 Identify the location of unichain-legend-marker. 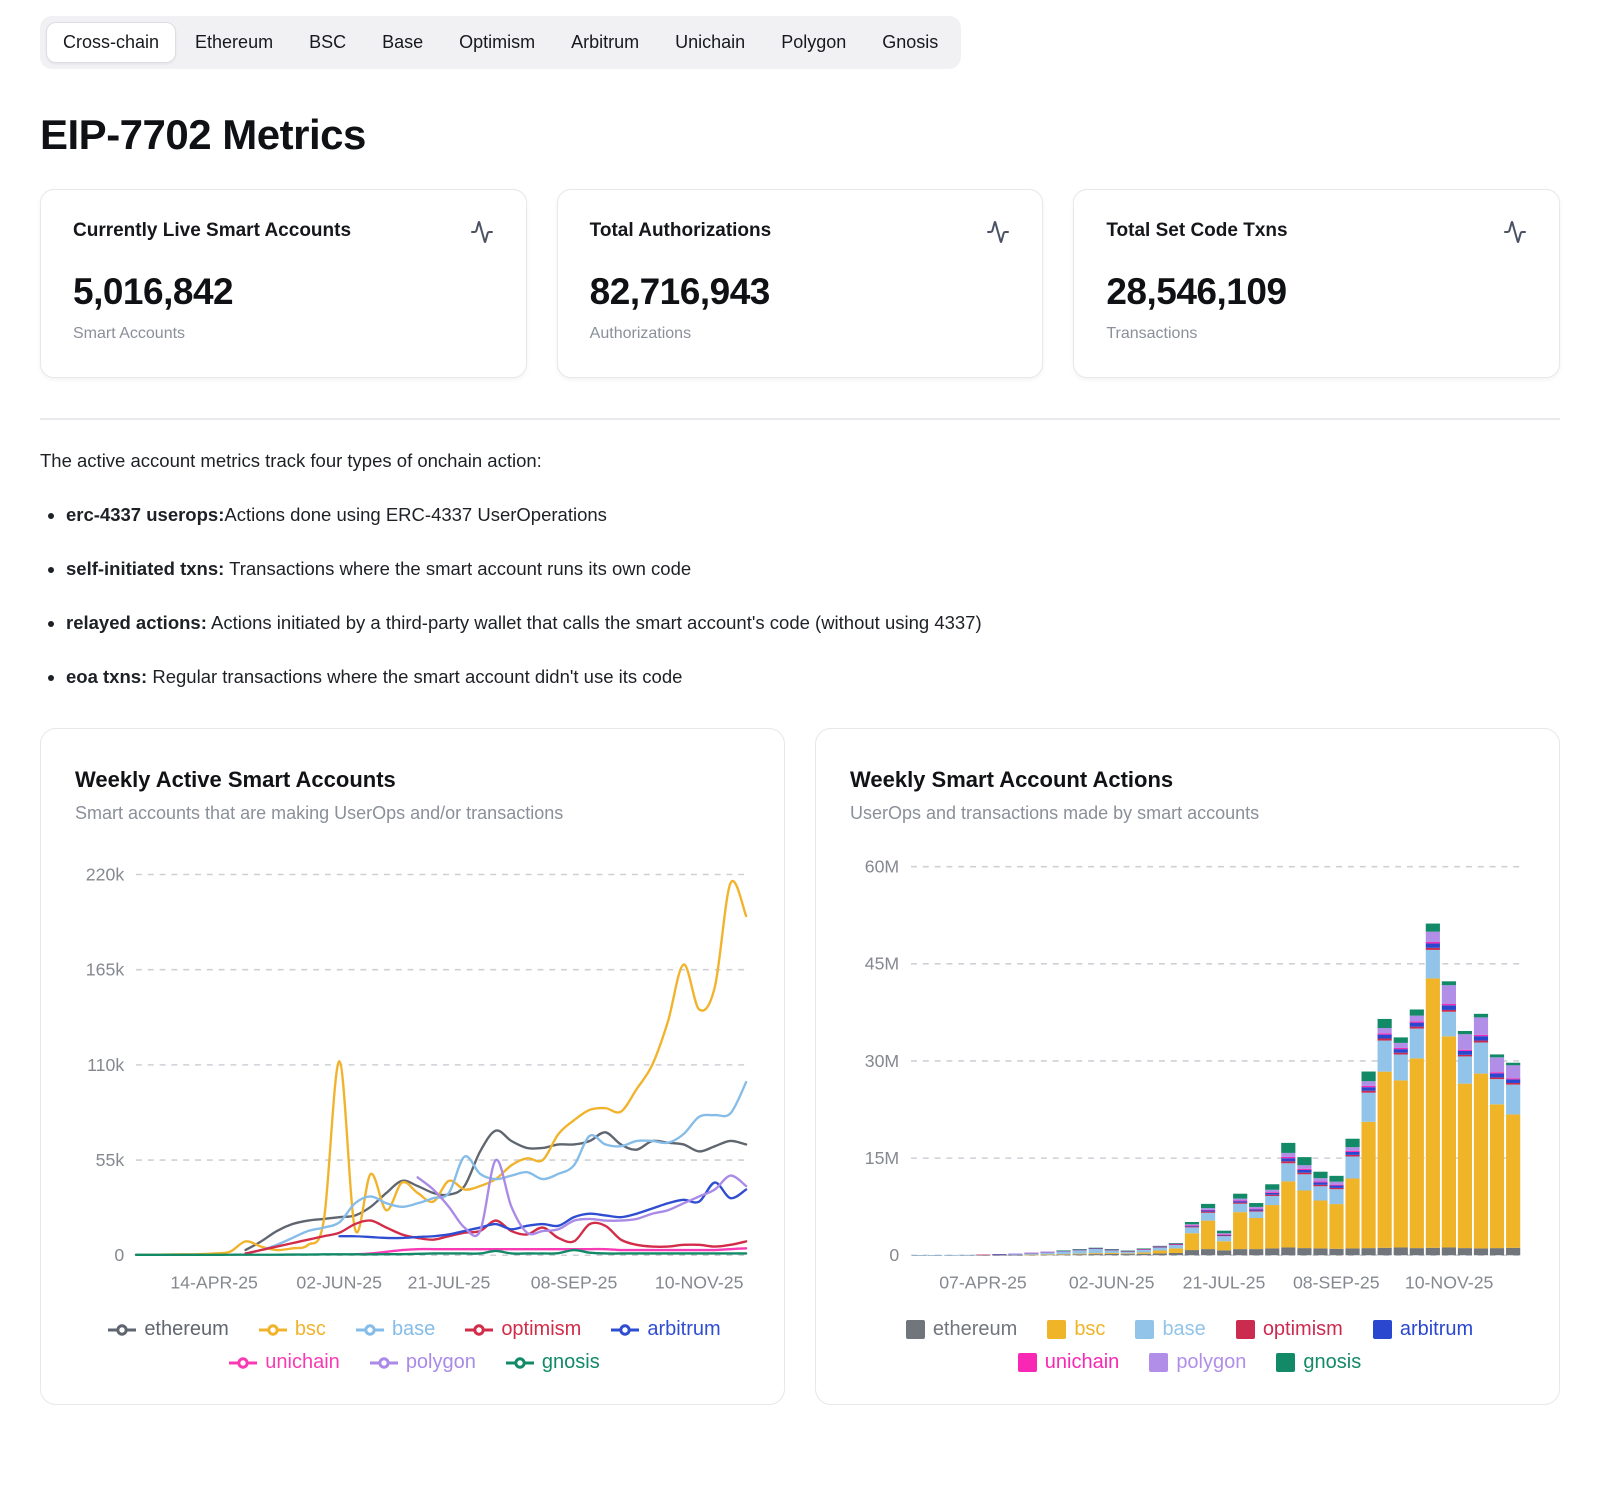
(1027, 1363).